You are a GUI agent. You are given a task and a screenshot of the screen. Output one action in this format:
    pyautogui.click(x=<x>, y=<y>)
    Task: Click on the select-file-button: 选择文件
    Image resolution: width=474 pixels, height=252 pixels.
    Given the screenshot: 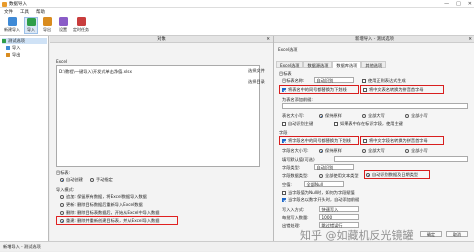 What is the action you would take?
    pyautogui.click(x=257, y=71)
    